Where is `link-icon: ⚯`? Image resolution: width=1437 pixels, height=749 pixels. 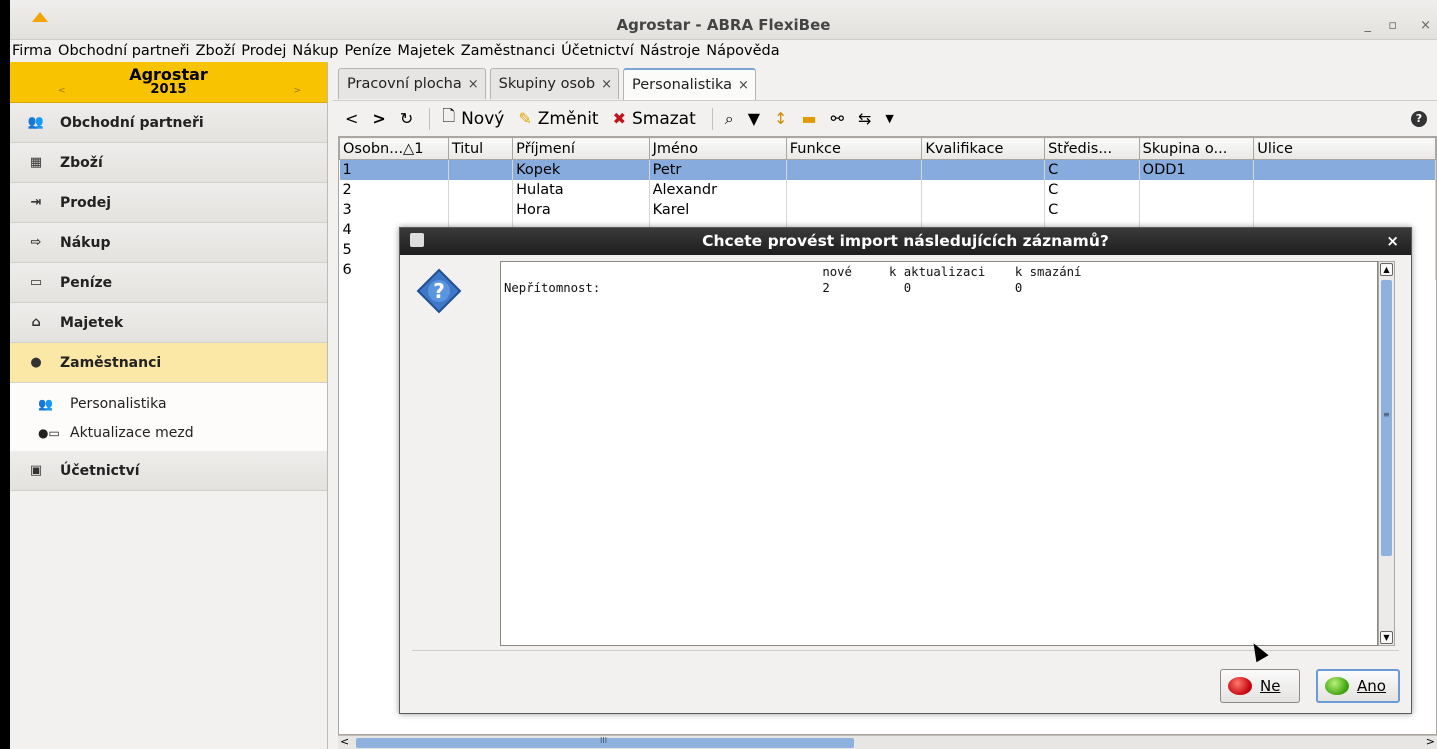
link-icon: ⚯ is located at coordinates (837, 118).